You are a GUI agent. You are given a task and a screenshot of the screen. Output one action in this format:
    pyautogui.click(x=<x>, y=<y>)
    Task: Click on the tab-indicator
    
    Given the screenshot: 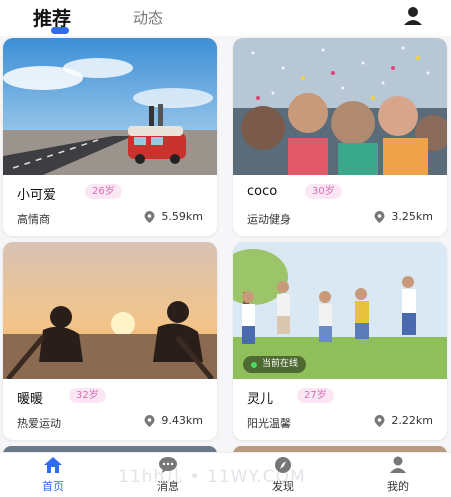 What is the action you would take?
    pyautogui.click(x=60, y=30)
    